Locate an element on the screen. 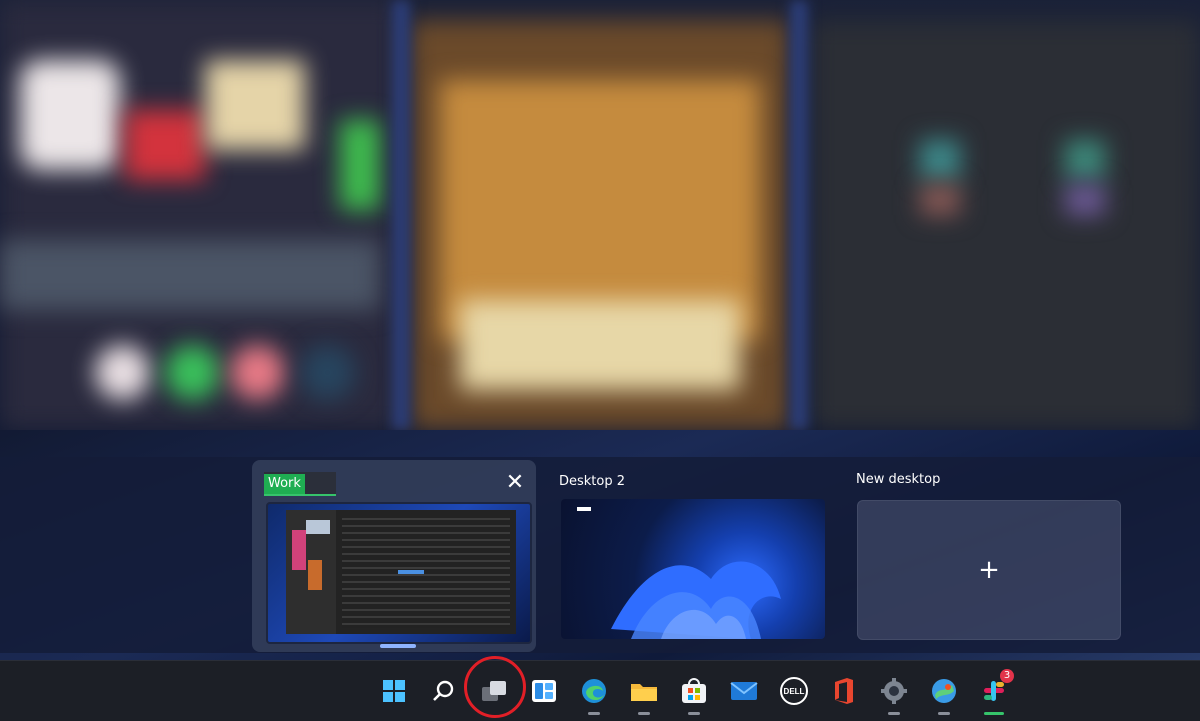  dell-icon: DELL is located at coordinates (794, 691).